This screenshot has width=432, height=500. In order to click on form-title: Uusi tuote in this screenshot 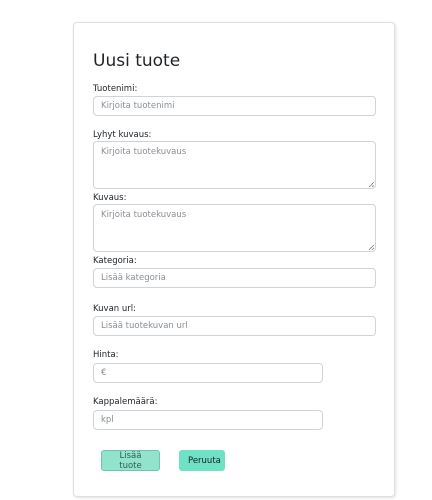, I will do `click(137, 61)`.